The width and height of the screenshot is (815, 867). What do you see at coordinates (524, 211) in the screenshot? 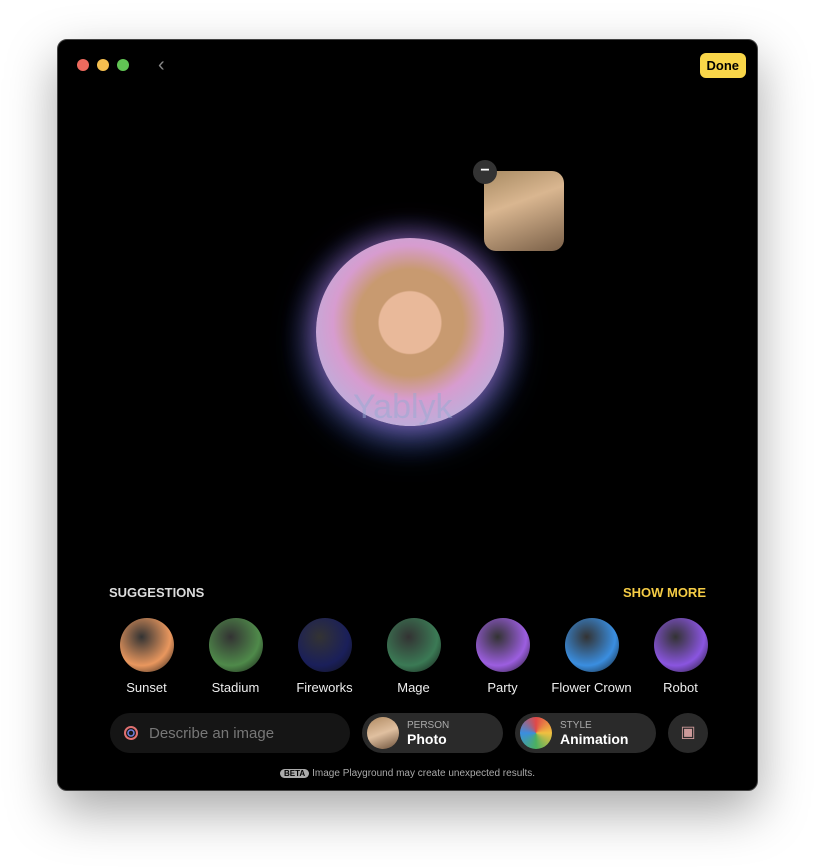
I see `person-photo-thumbnail` at bounding box center [524, 211].